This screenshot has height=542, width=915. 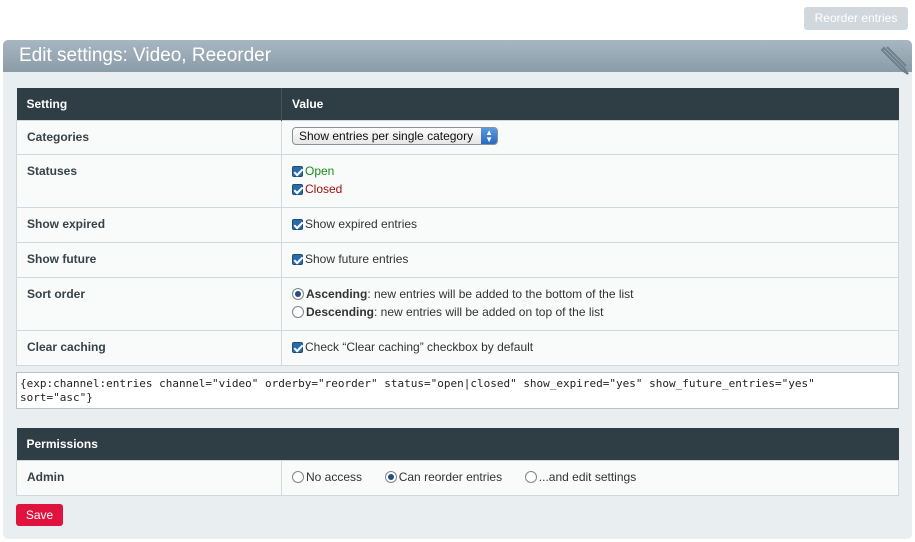 I want to click on statuses-label: Statuses, so click(x=149, y=180).